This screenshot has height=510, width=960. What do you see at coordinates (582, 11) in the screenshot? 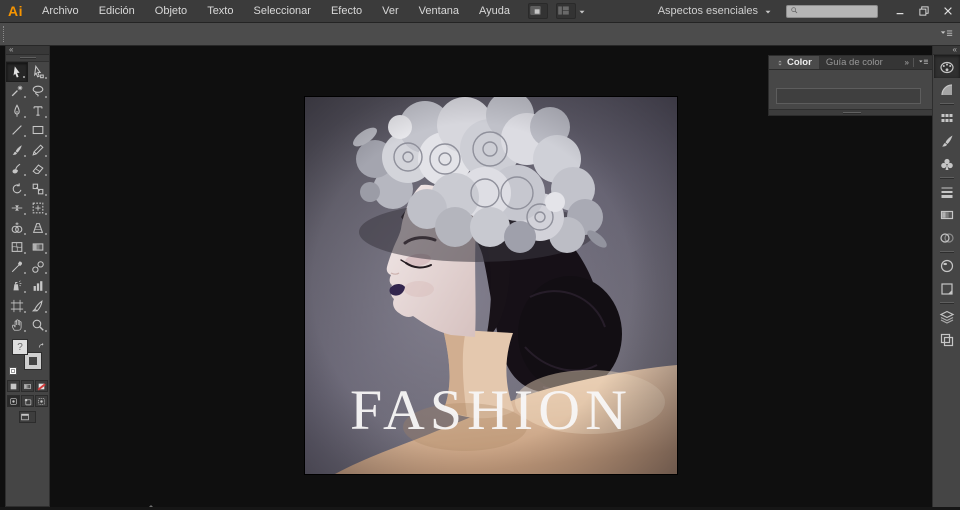
I see `workspace-layout-dropdown` at bounding box center [582, 11].